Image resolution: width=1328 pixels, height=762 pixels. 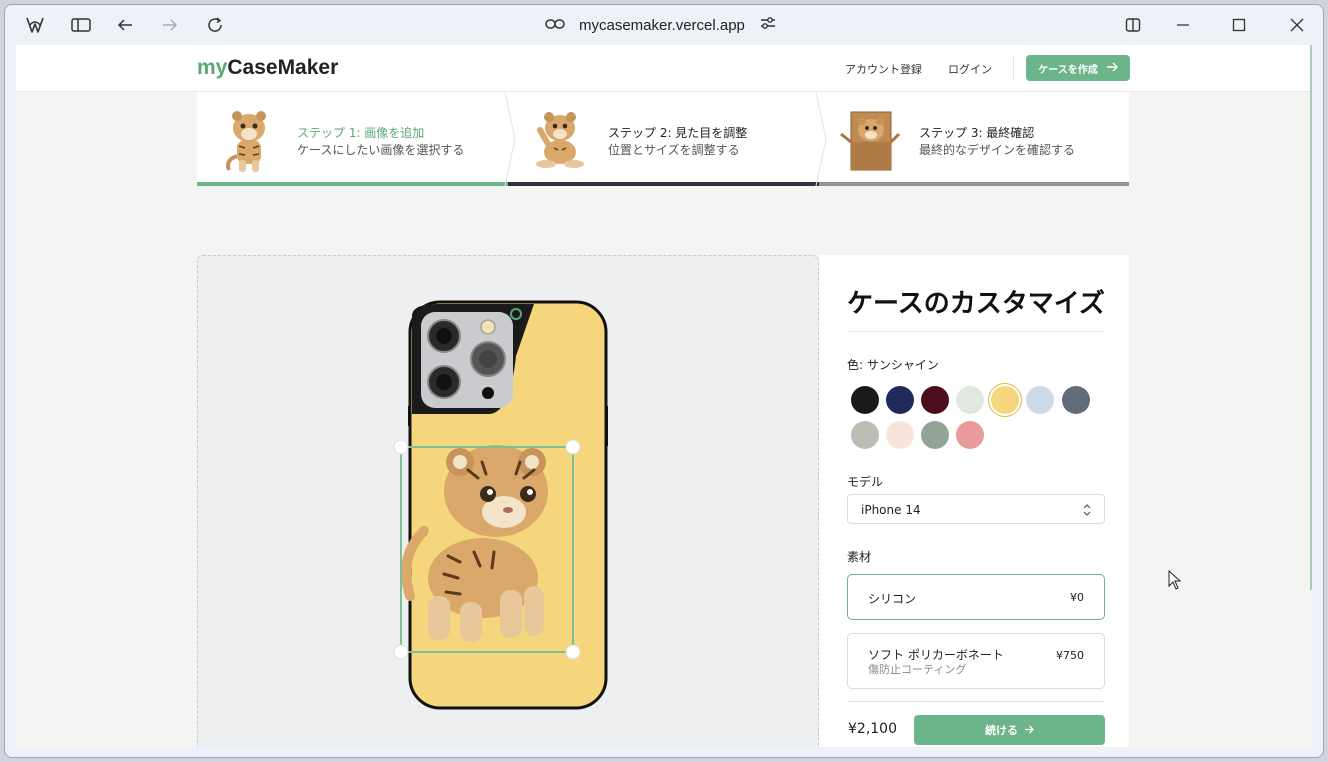 I want to click on tiger-in-box-thumbnail, so click(x=870, y=139).